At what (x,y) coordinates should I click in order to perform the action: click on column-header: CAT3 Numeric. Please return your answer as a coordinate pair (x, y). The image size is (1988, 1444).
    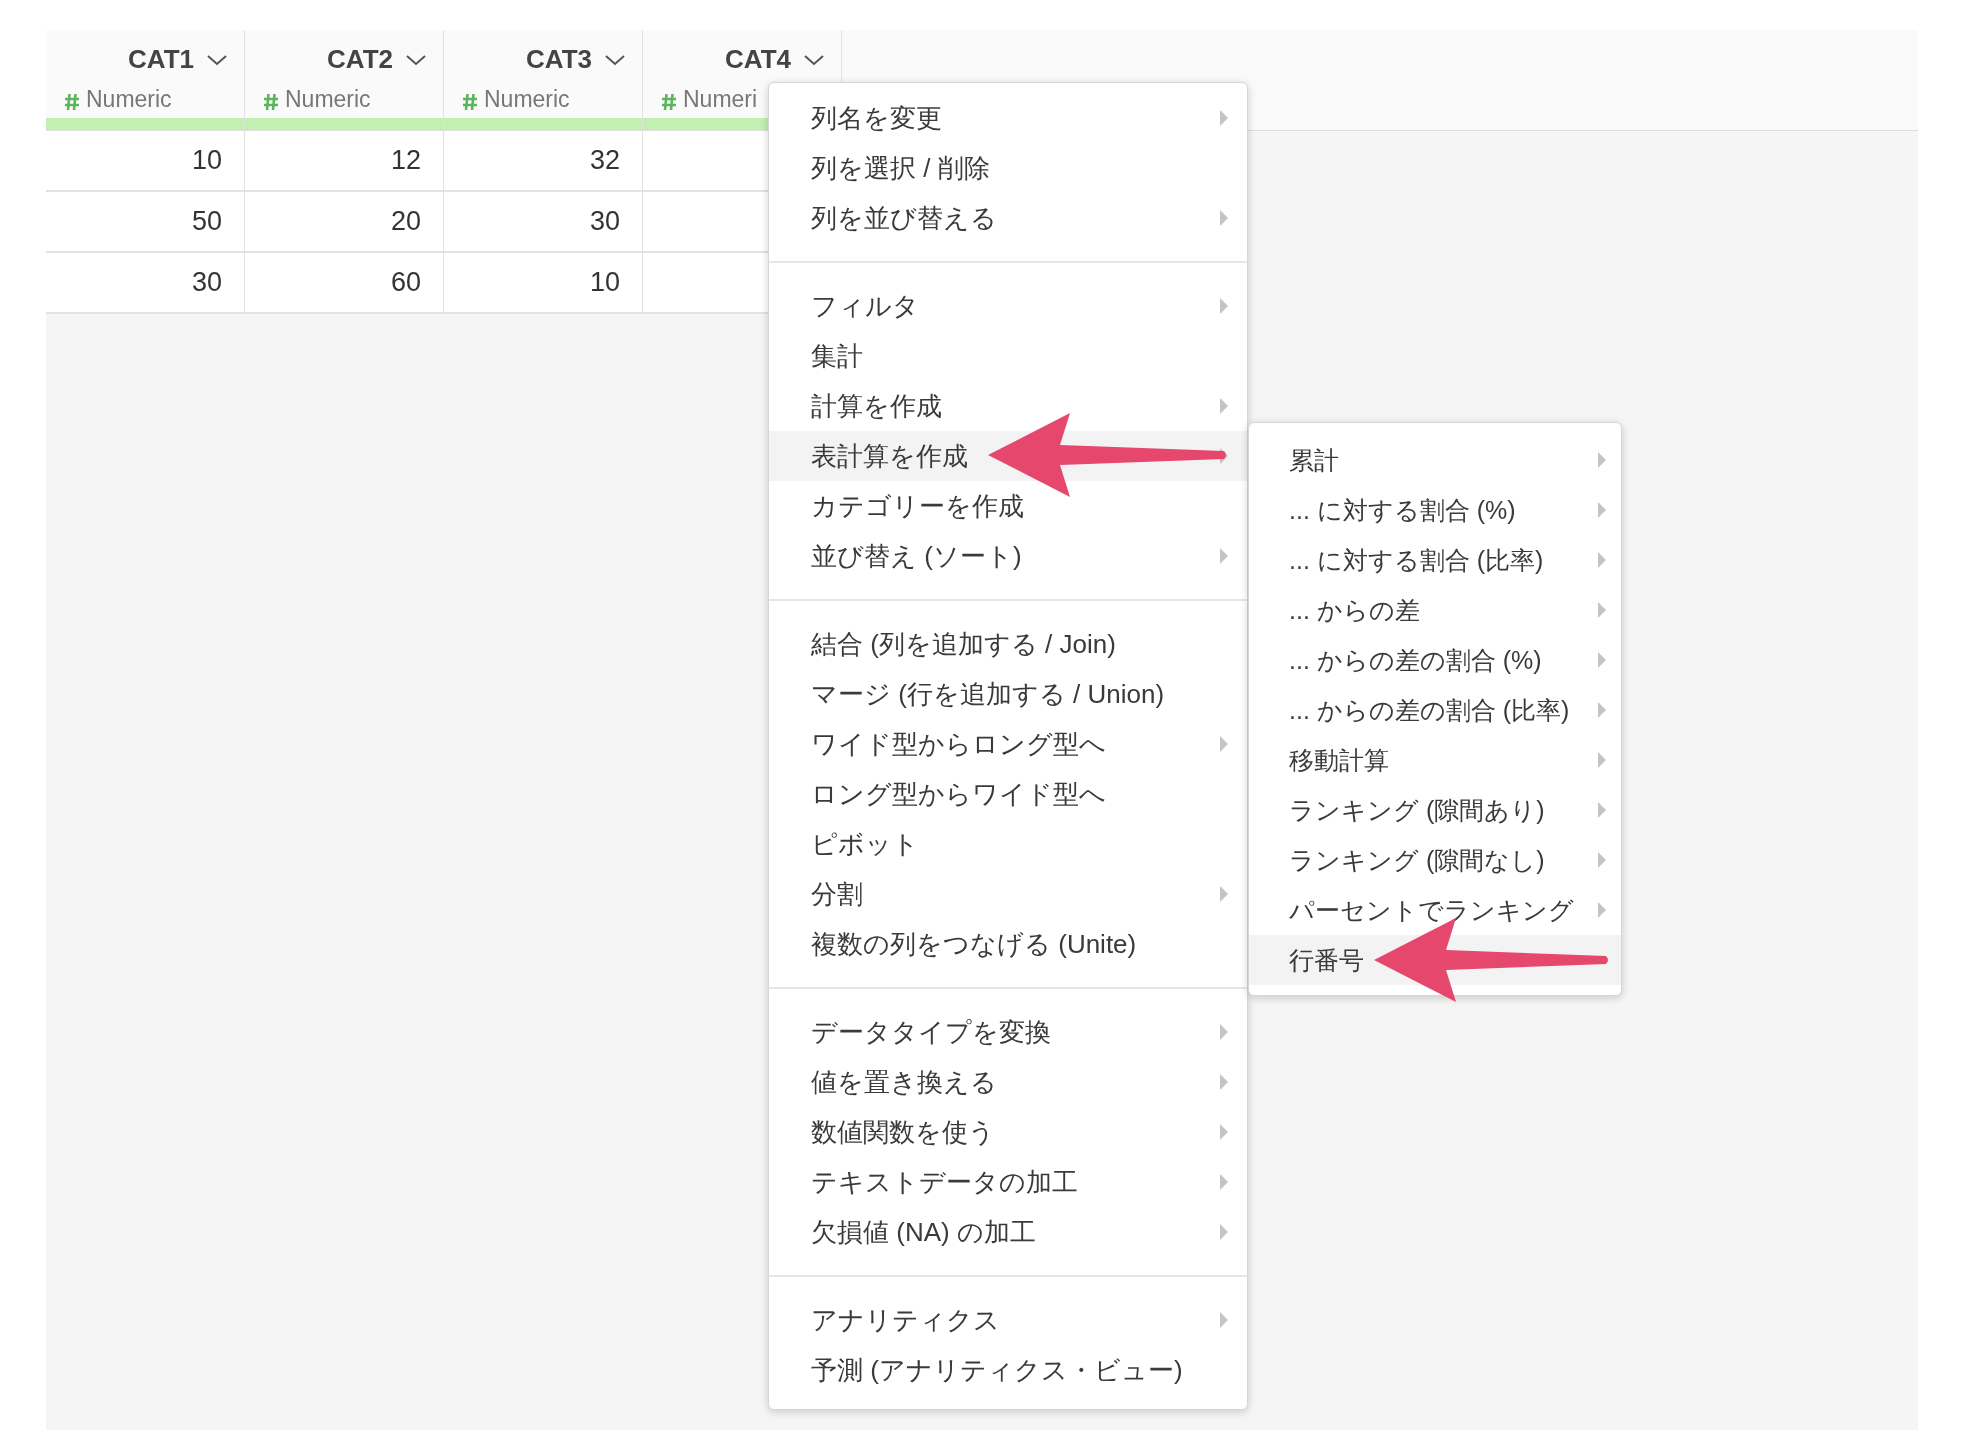
    Looking at the image, I should click on (543, 80).